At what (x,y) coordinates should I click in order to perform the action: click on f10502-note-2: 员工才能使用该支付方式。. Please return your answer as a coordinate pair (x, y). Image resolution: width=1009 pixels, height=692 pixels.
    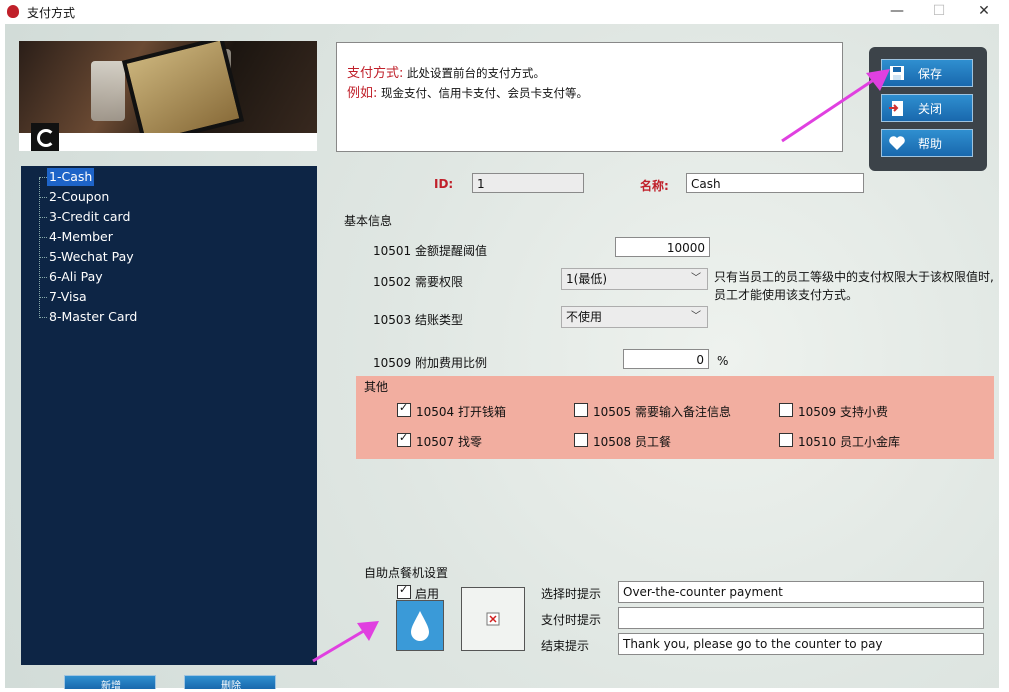
    Looking at the image, I should click on (786, 295).